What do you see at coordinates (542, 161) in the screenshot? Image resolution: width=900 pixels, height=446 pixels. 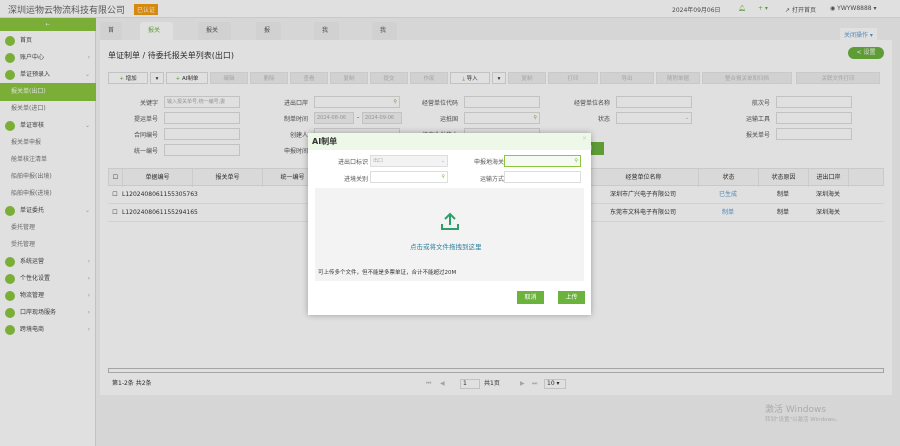 I see `customs-input: ⚲` at bounding box center [542, 161].